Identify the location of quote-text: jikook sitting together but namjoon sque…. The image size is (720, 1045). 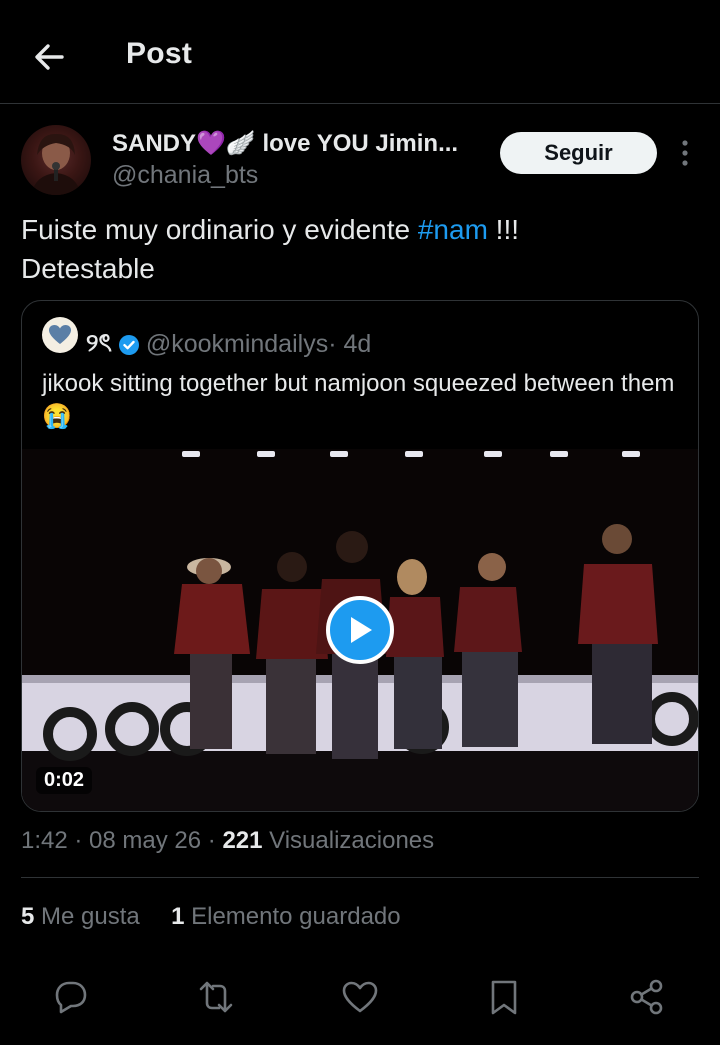
(358, 400).